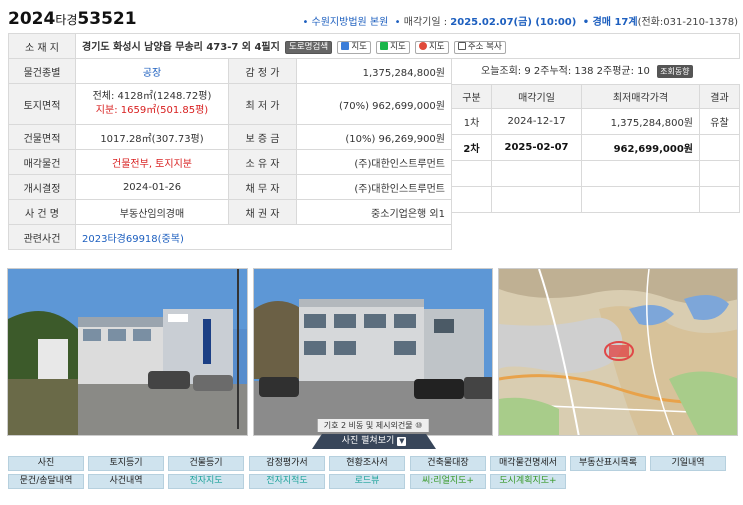 The height and width of the screenshot is (505, 743). I want to click on property-location-map, so click(618, 352).